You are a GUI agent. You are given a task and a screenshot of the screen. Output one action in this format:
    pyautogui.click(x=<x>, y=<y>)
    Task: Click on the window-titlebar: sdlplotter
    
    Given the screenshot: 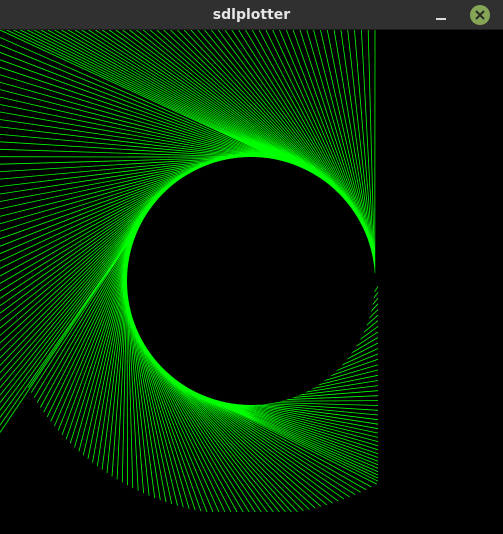 What is the action you would take?
    pyautogui.click(x=251, y=15)
    